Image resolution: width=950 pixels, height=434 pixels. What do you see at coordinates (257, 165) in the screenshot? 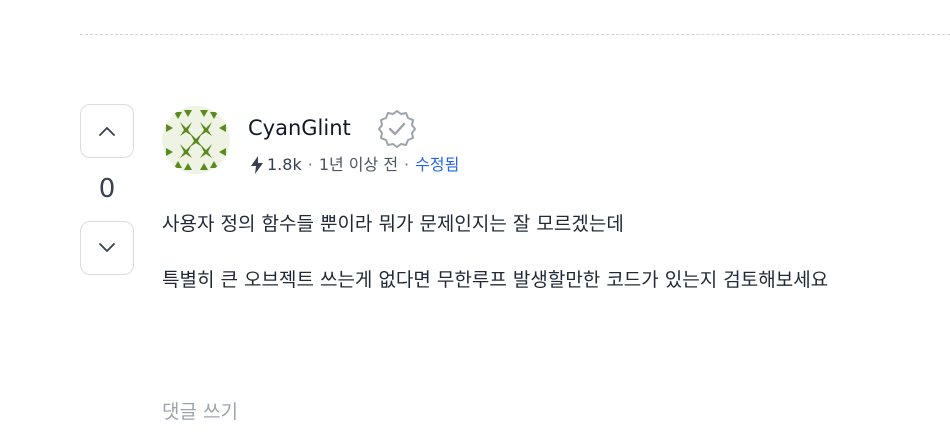
I see `bolt-icon` at bounding box center [257, 165].